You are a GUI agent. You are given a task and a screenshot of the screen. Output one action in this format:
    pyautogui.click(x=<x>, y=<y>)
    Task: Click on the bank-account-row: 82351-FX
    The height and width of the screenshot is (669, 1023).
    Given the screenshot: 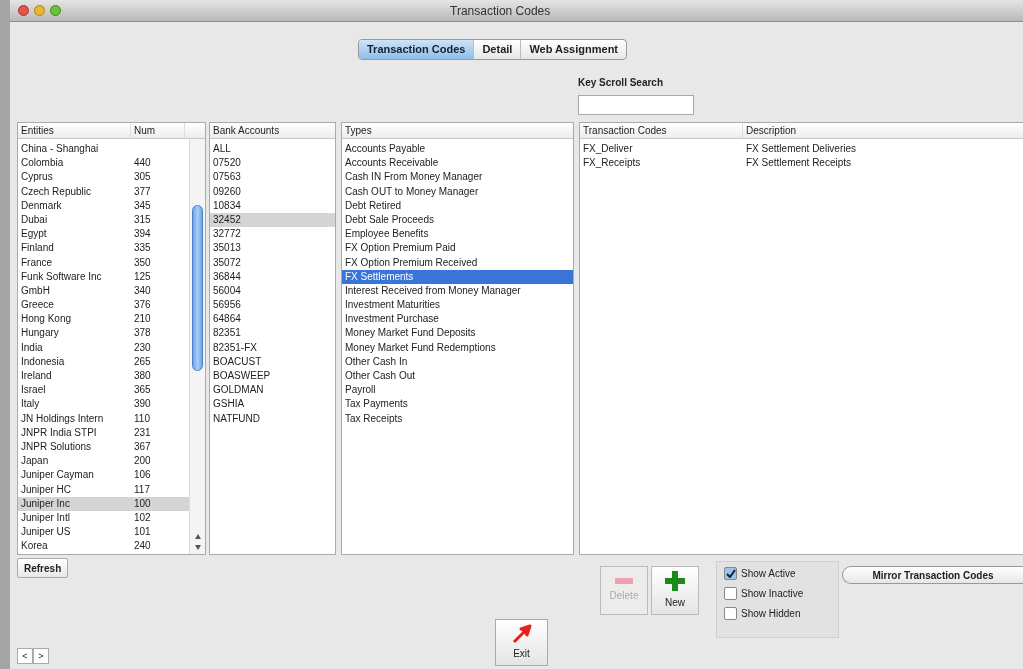 What is the action you would take?
    pyautogui.click(x=272, y=347)
    